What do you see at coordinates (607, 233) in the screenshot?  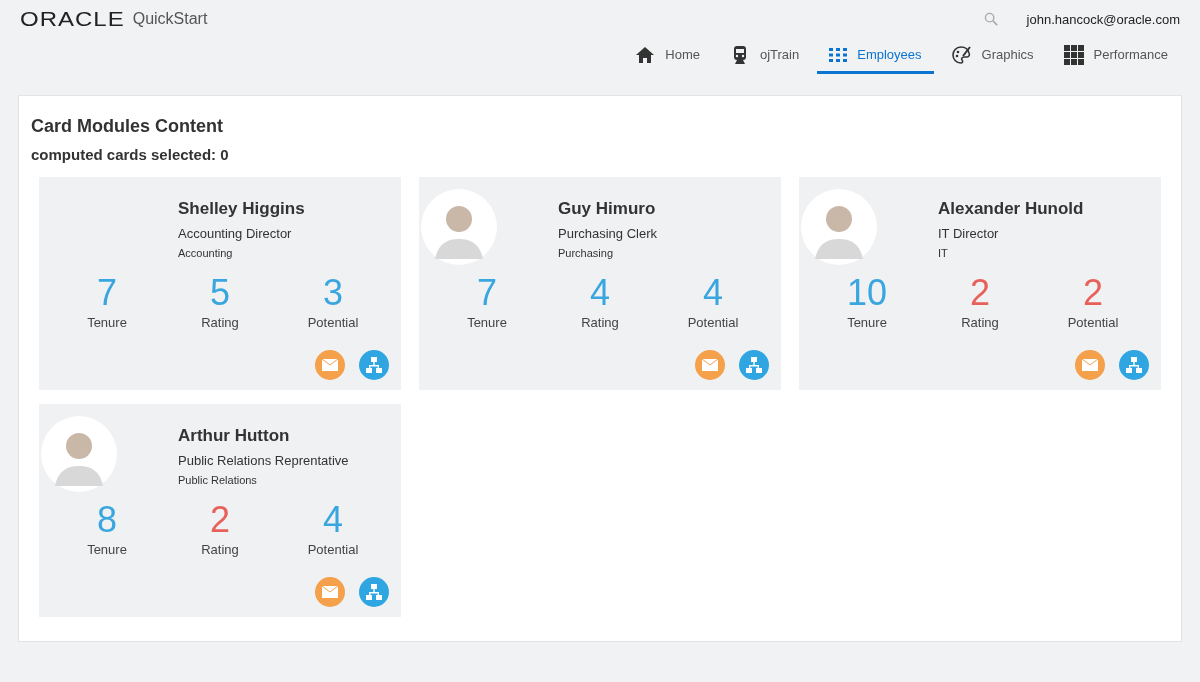 I see `job-title: Purchasing Clerk` at bounding box center [607, 233].